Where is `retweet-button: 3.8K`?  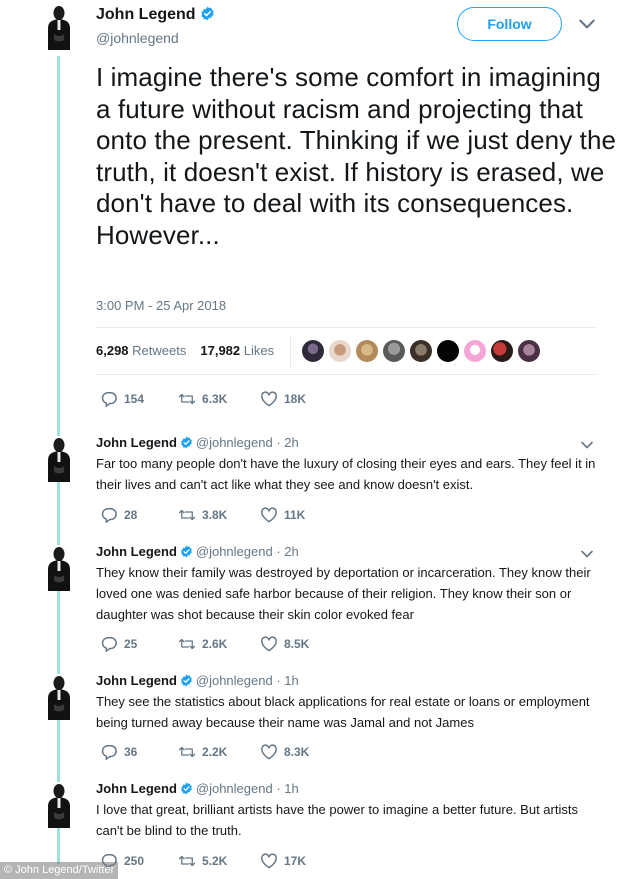
retweet-button: 3.8K is located at coordinates (219, 515).